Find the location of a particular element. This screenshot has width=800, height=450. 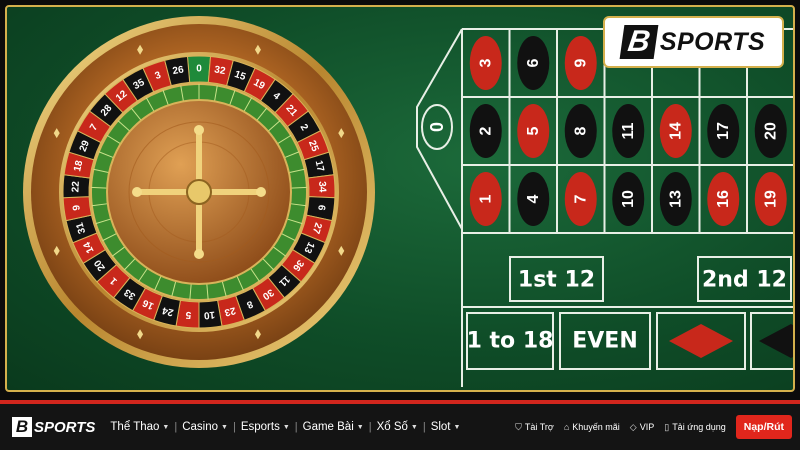

menu-casino: Casino ▼ is located at coordinates (205, 427).